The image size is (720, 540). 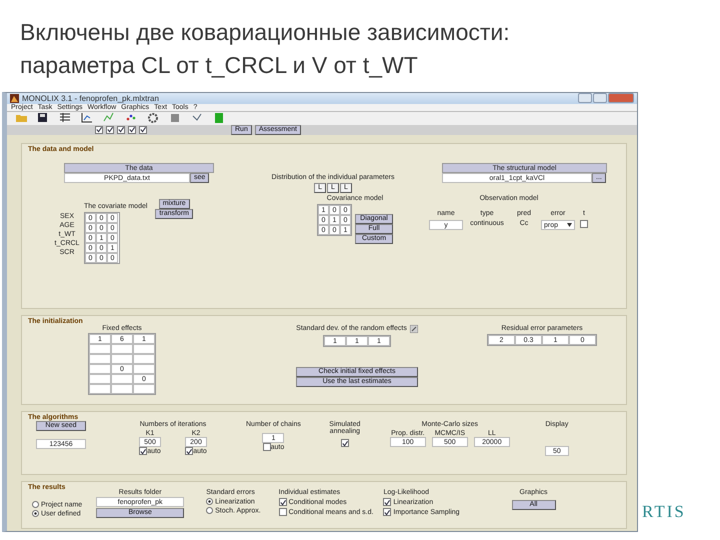 I want to click on close-button, so click(x=621, y=98).